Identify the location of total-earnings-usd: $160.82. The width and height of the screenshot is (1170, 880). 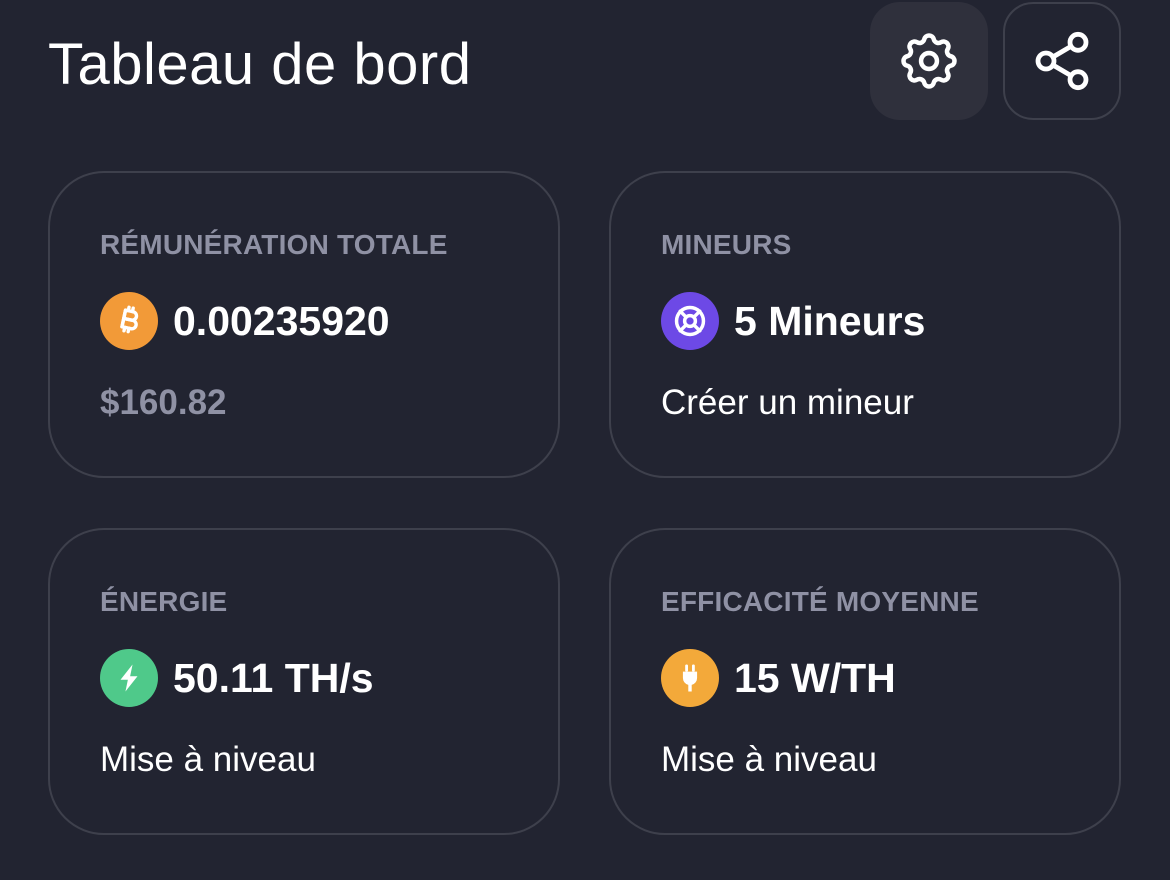
(163, 402).